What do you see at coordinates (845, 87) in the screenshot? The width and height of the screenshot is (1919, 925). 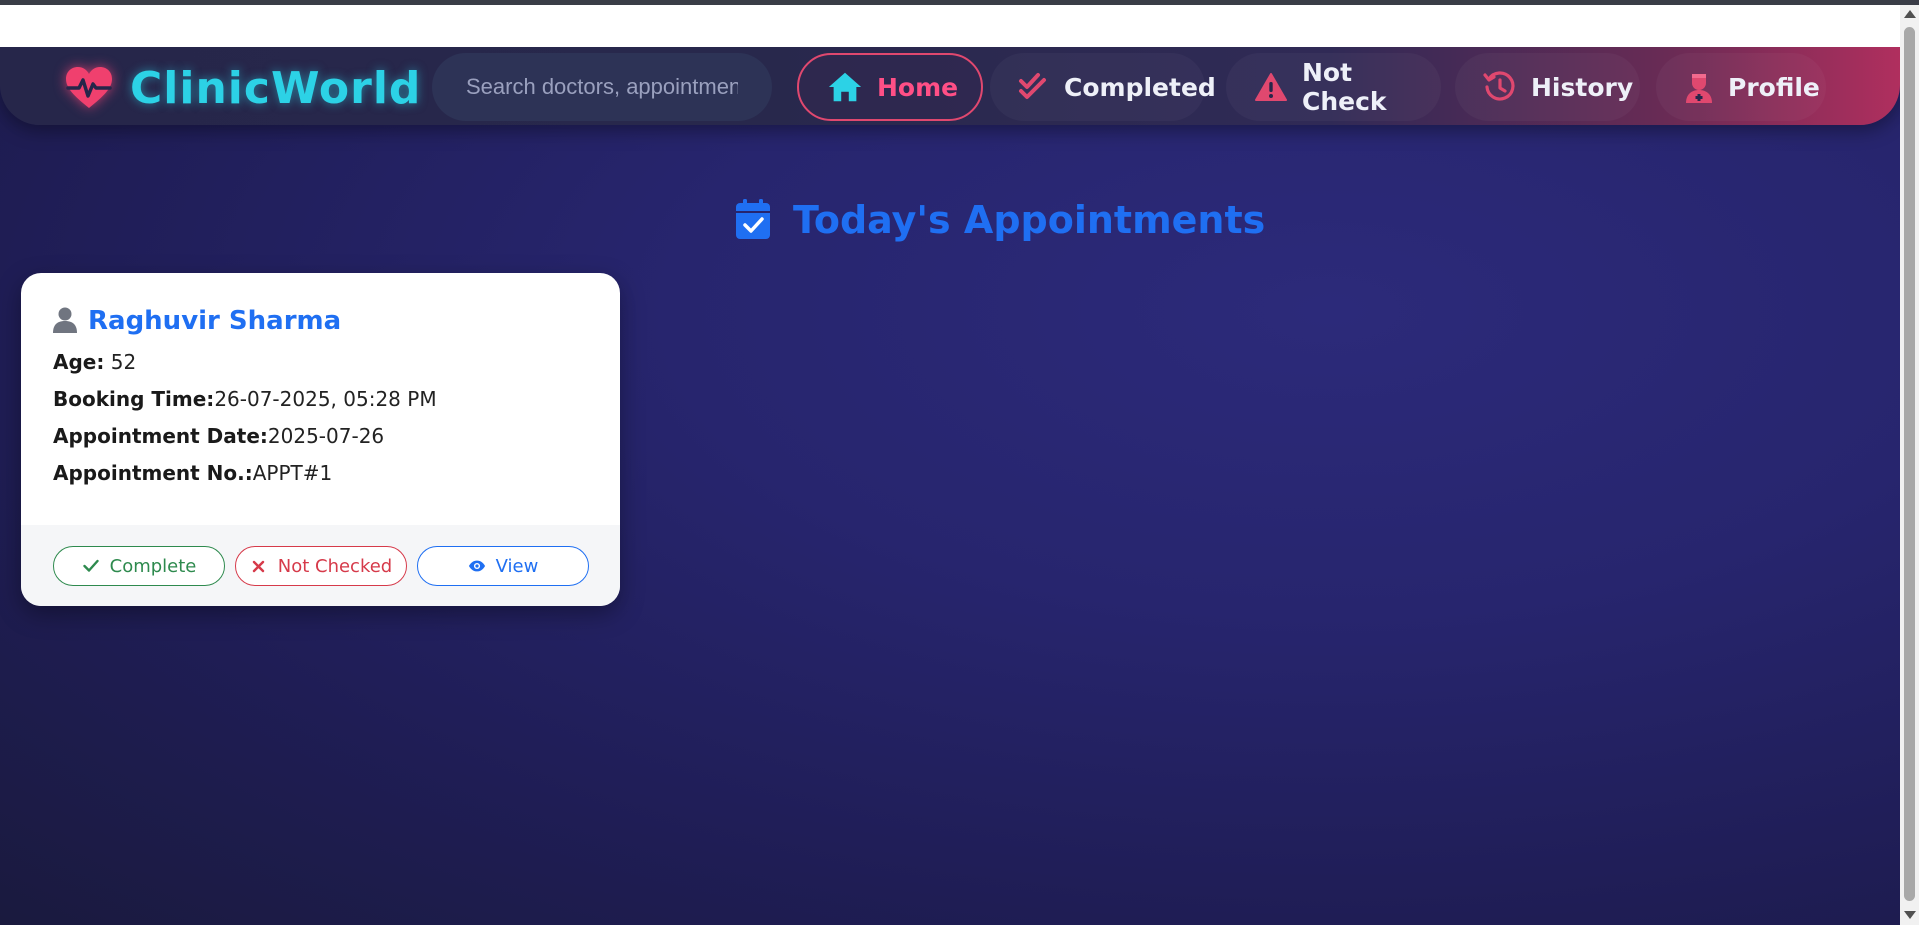 I see `home-icon` at bounding box center [845, 87].